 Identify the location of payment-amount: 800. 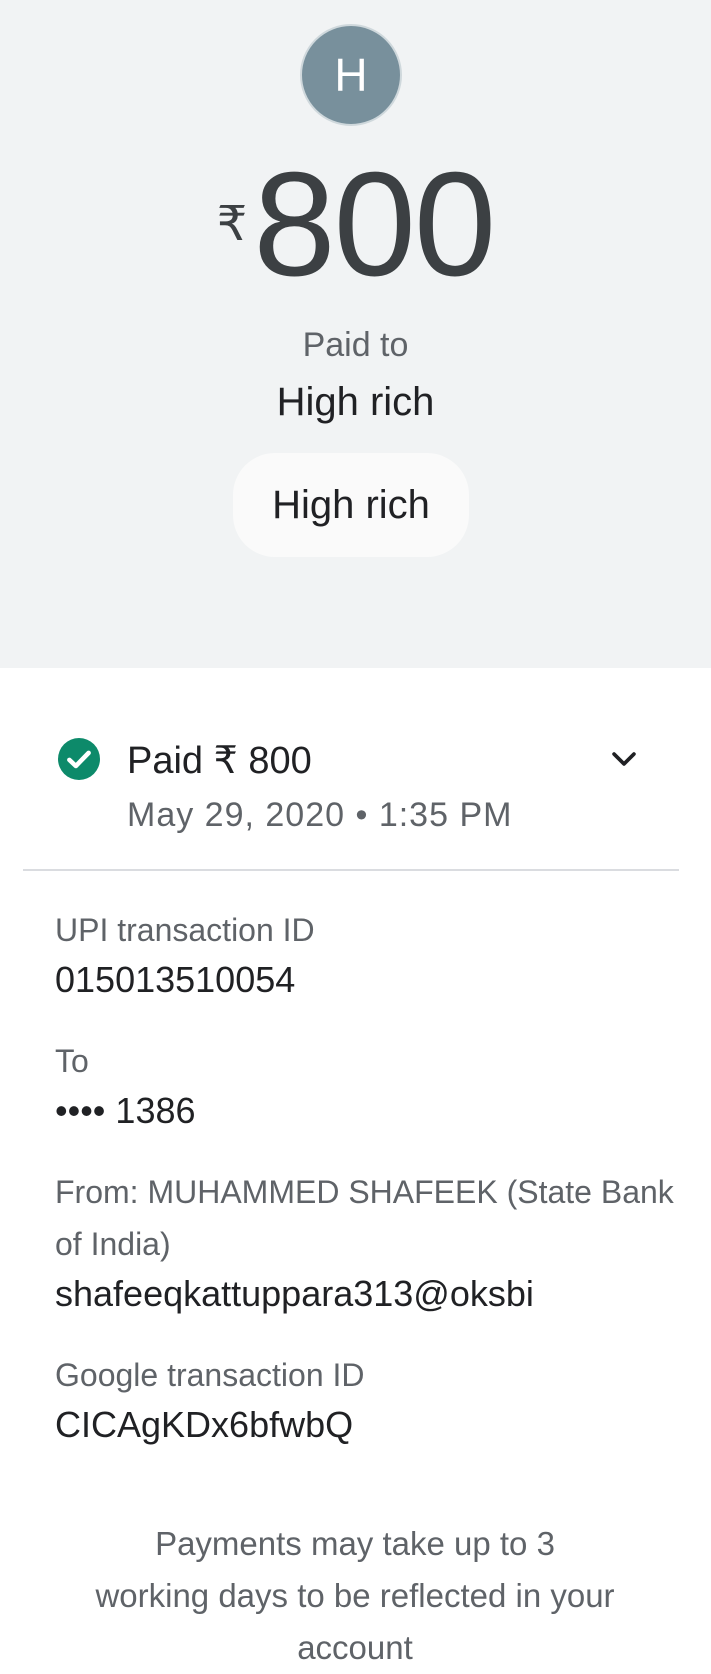
(374, 224).